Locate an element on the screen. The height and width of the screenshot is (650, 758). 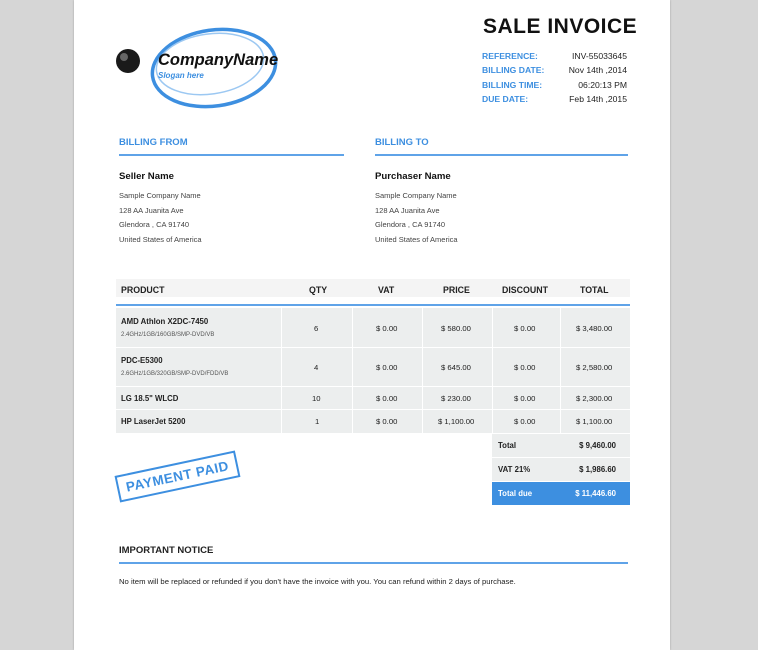
meta-due-date: DUE DATE: Feb 14th ,2015 is located at coordinates (554, 99).